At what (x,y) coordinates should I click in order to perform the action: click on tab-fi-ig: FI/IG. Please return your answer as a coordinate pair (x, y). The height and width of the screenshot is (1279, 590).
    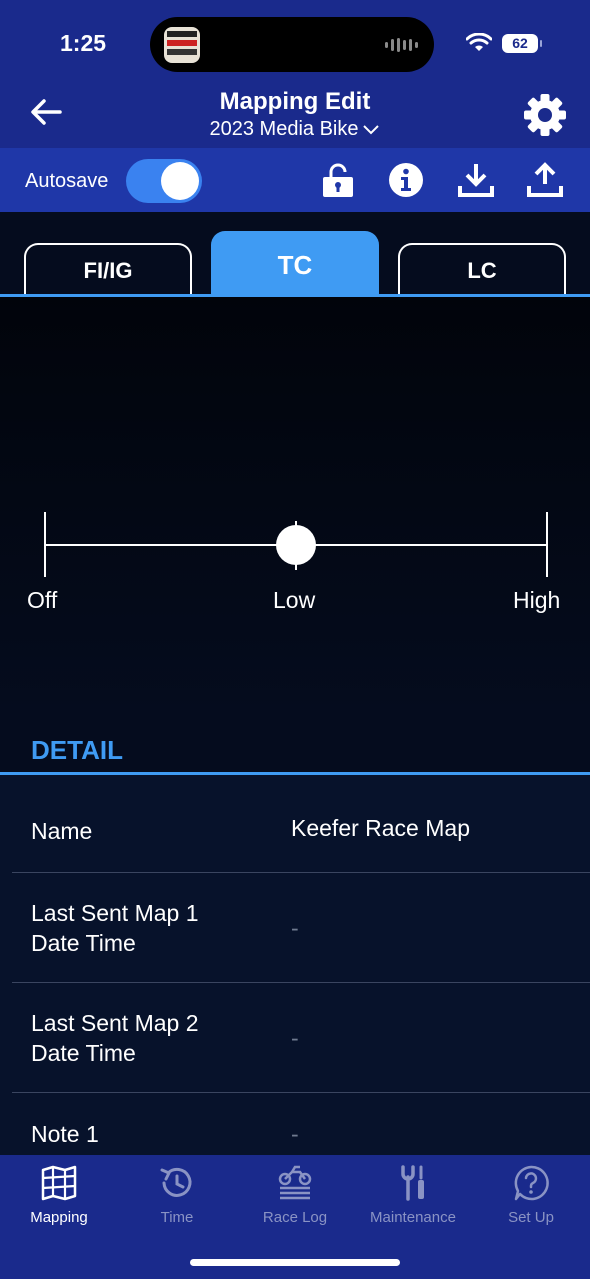
    Looking at the image, I should click on (108, 269).